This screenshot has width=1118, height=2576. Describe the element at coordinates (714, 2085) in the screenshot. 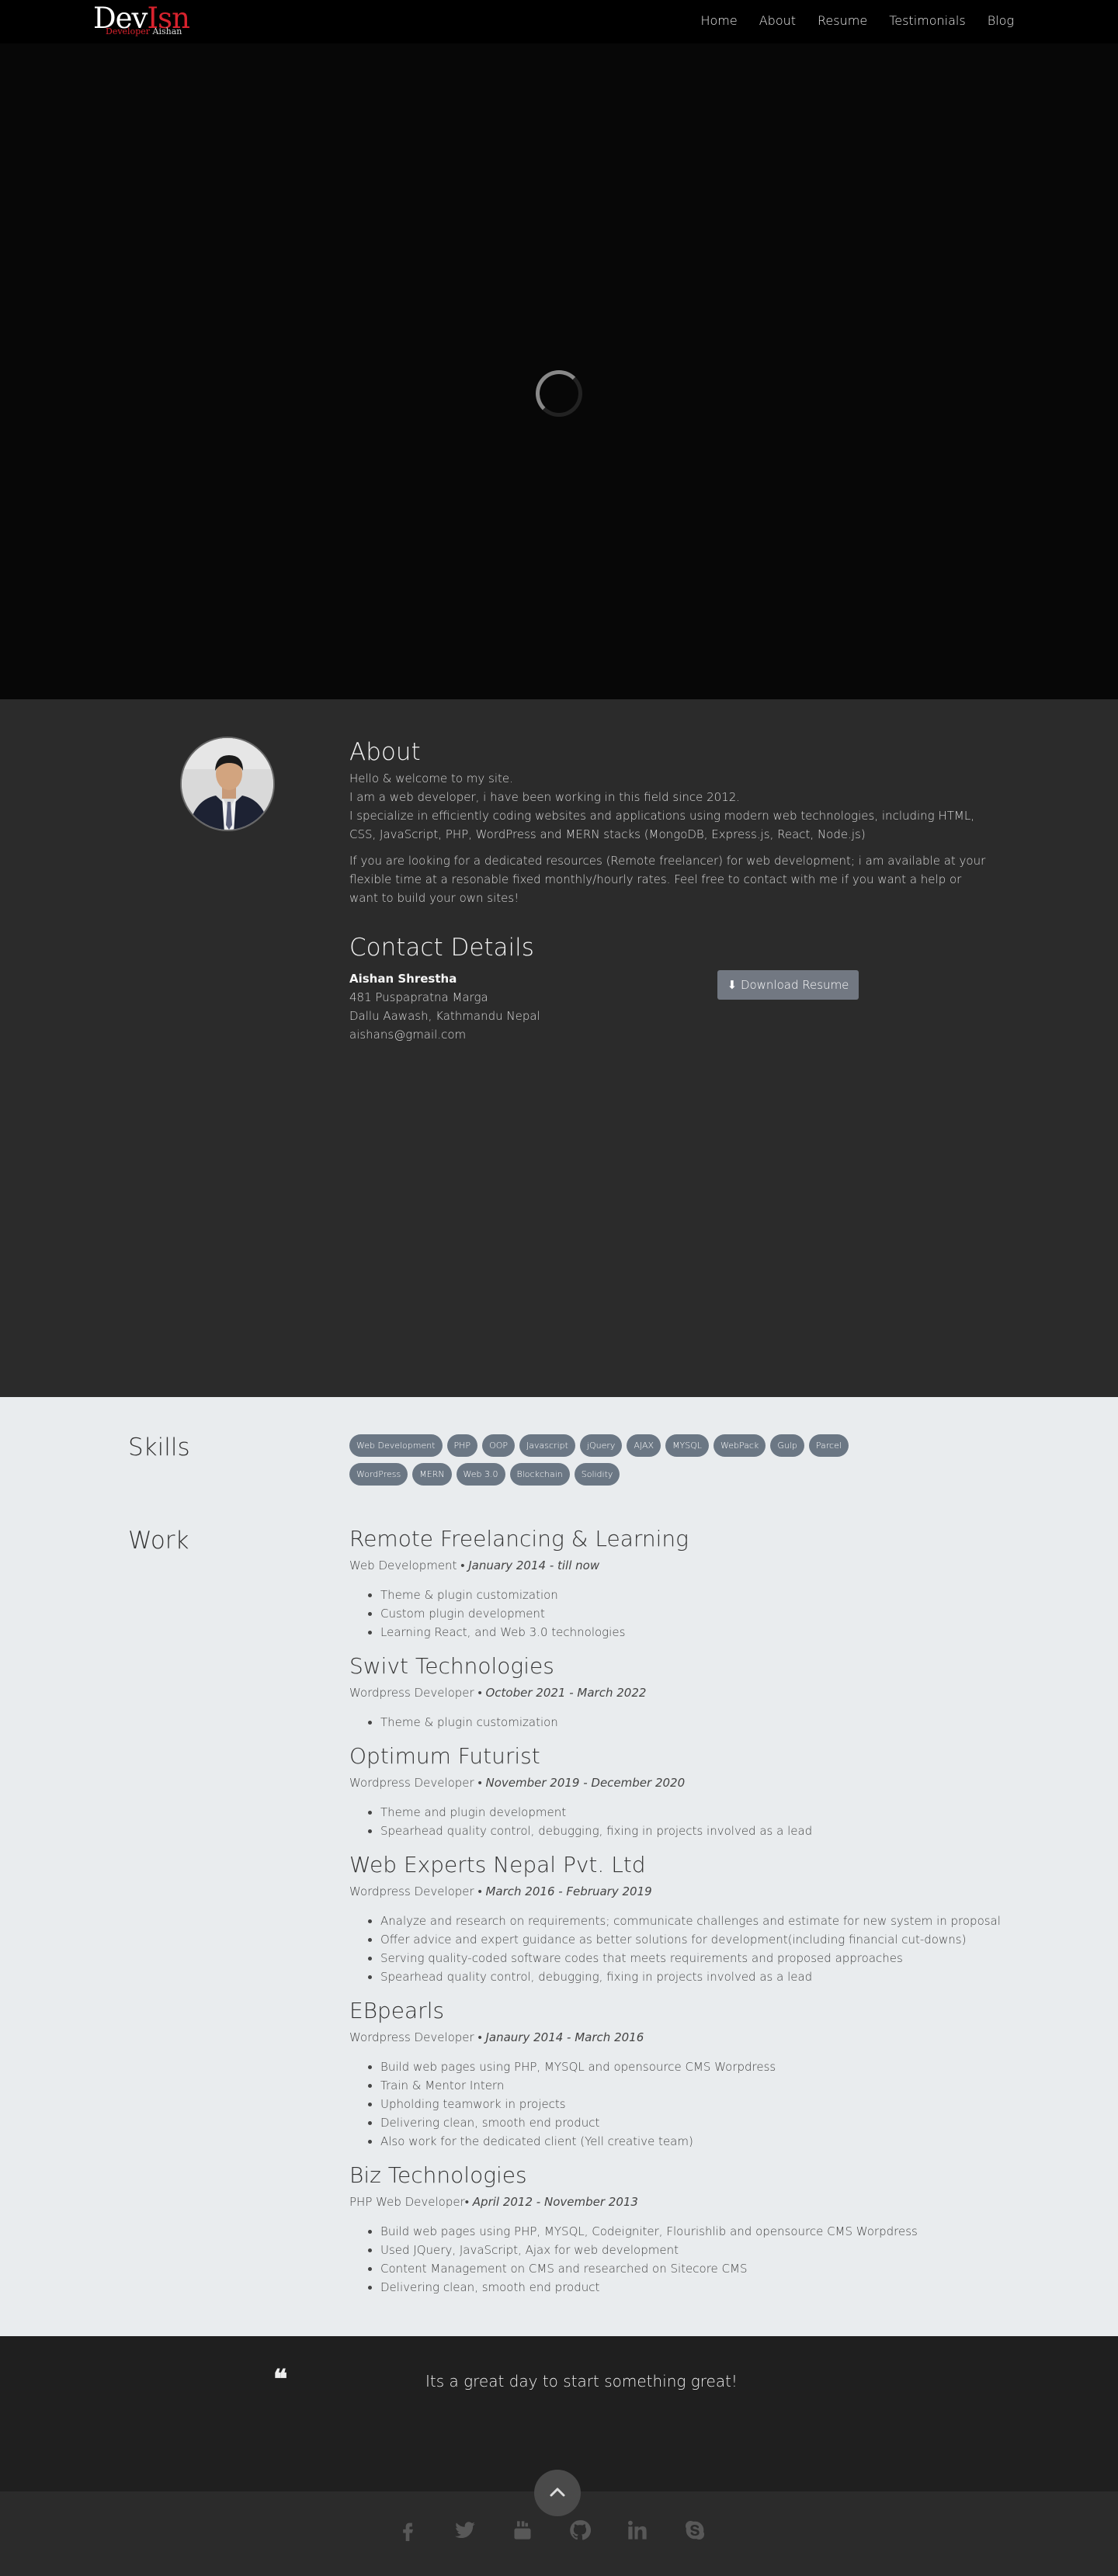

I see `job-duty: Train & Mentor Intern` at that location.